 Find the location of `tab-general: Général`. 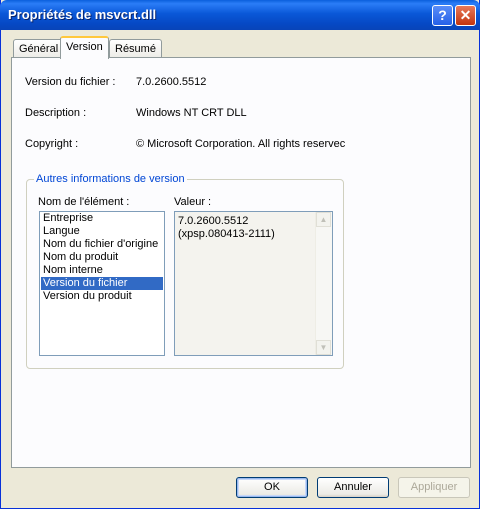

tab-general: Général is located at coordinates (39, 48).